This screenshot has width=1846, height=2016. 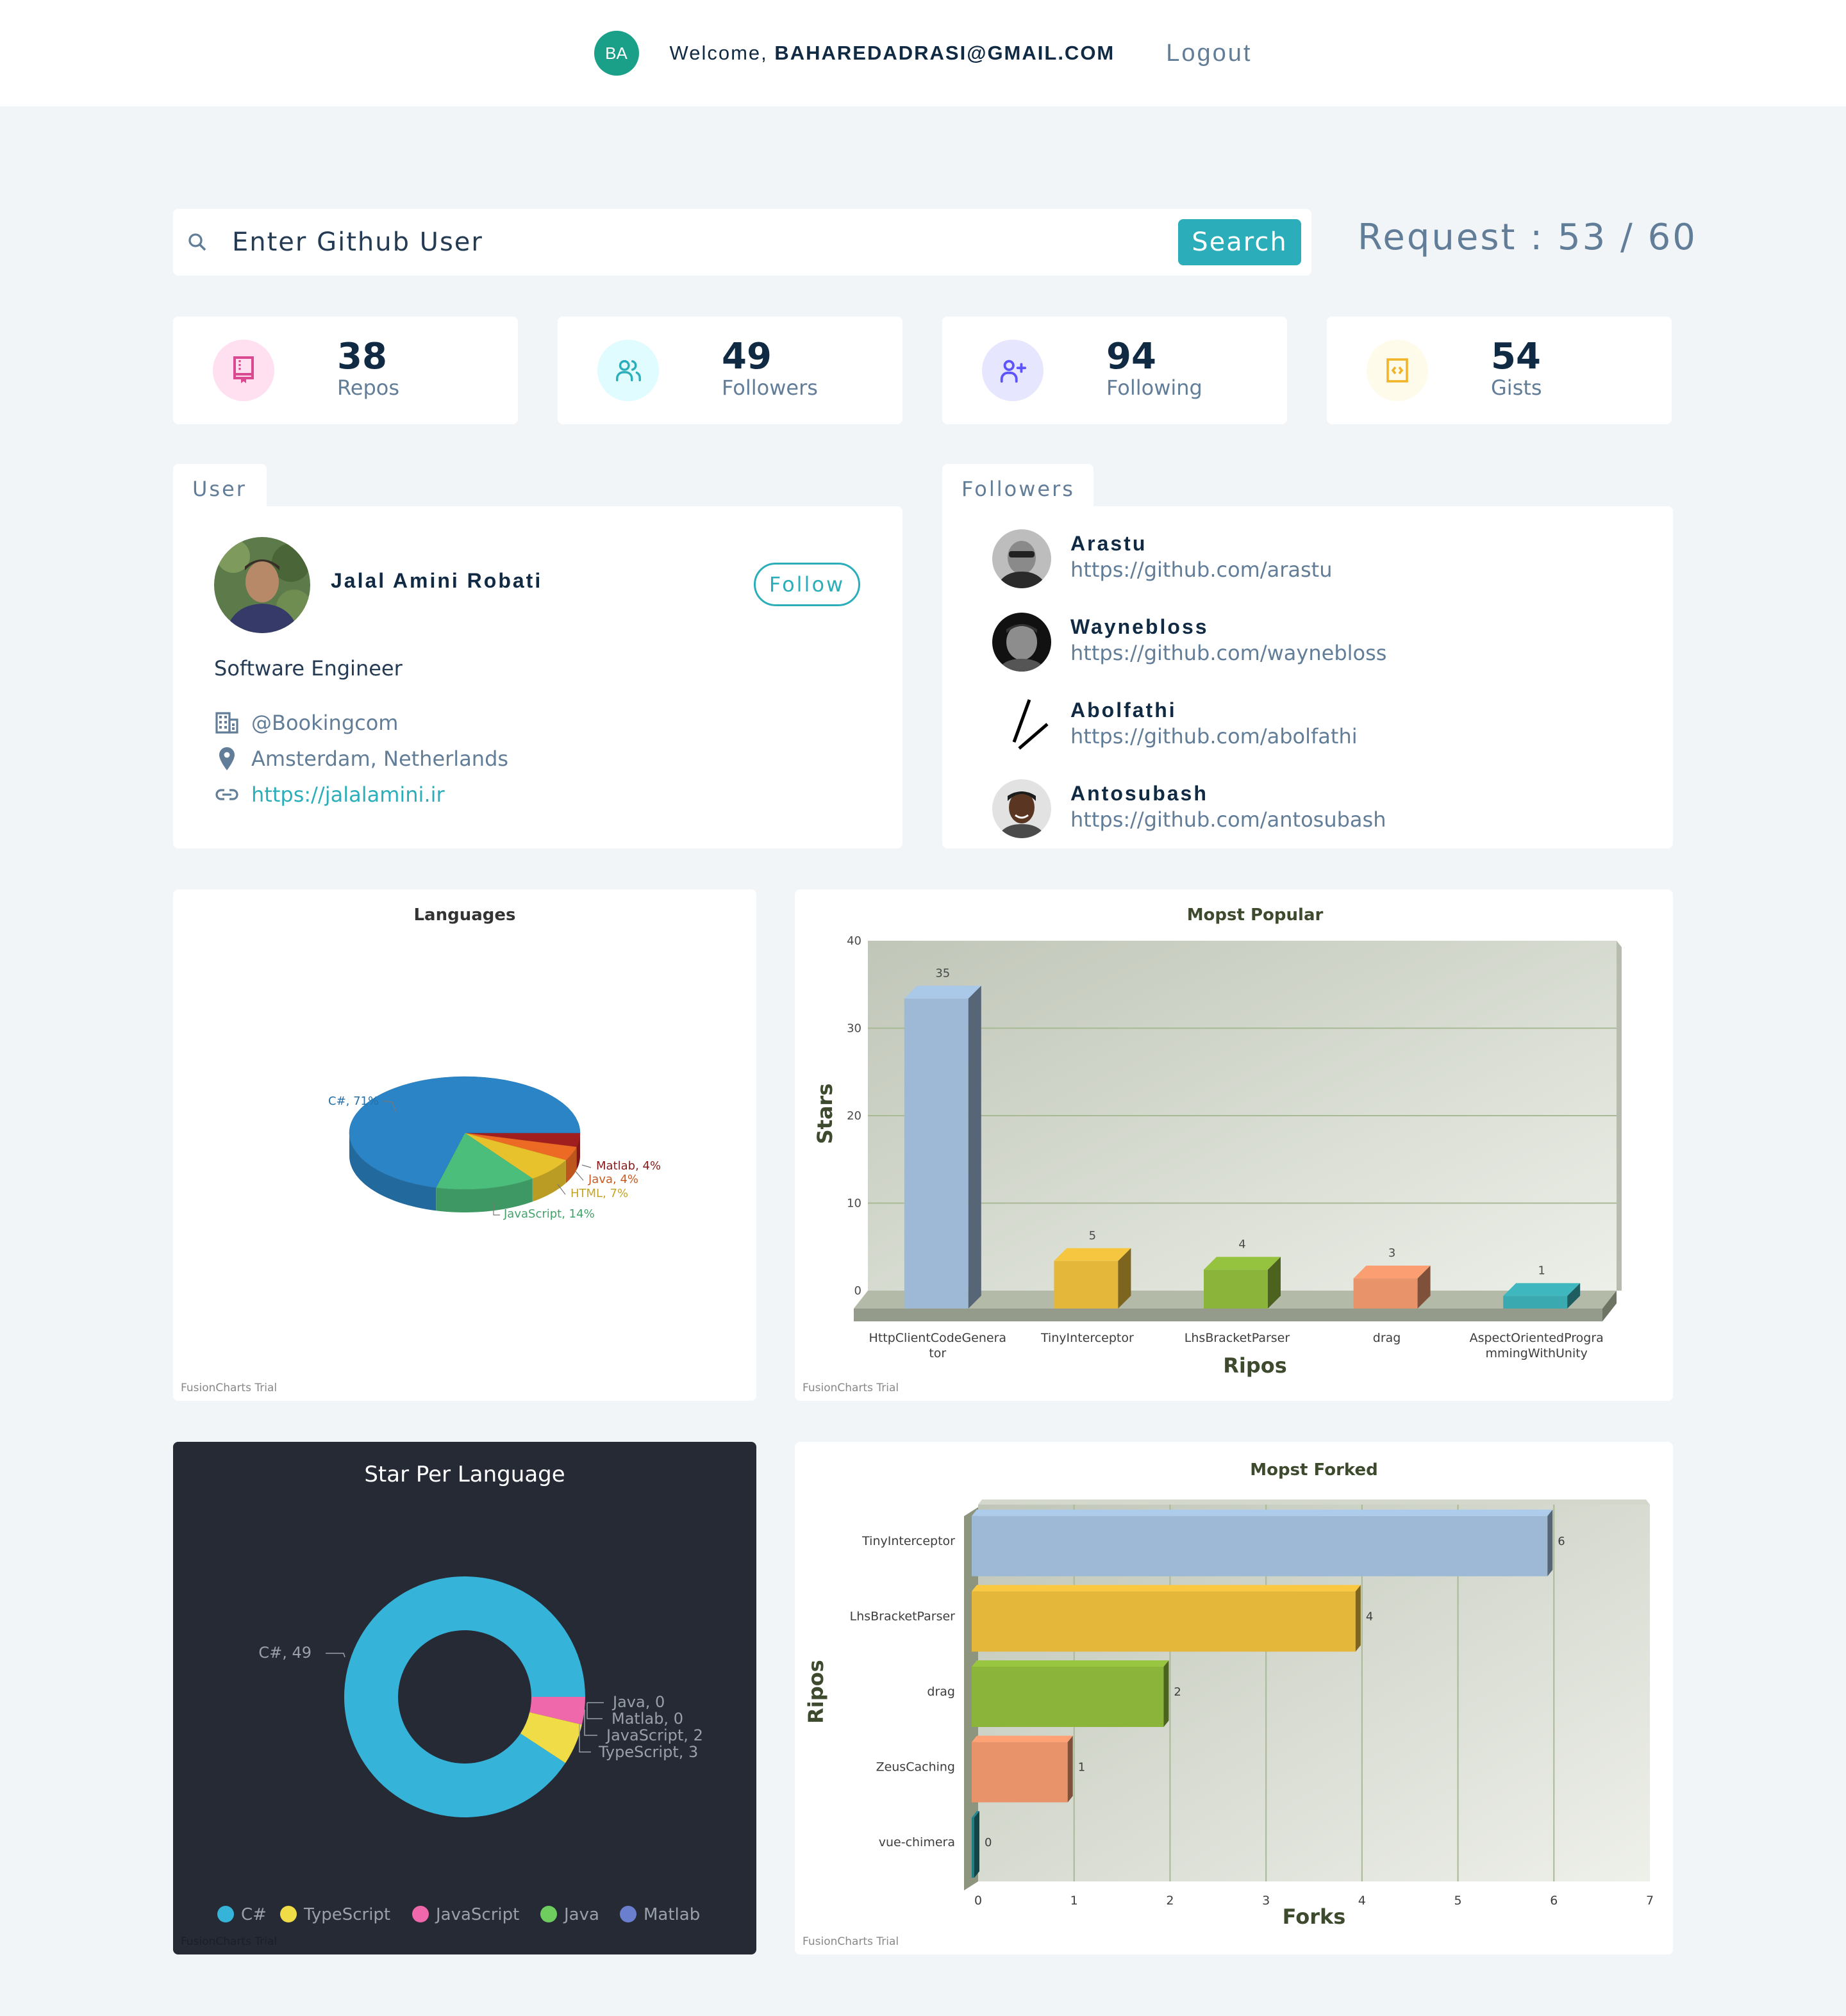 I want to click on y-axis-title: Ripos, so click(x=816, y=1692).